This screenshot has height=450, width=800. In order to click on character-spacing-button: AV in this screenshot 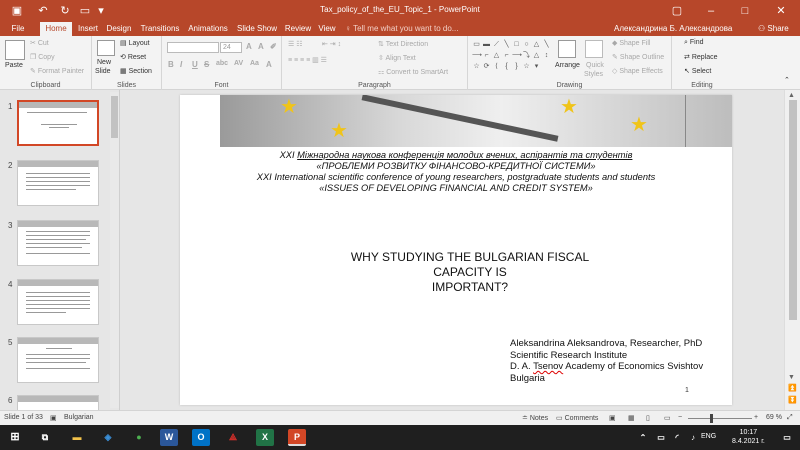, I will do `click(238, 63)`.